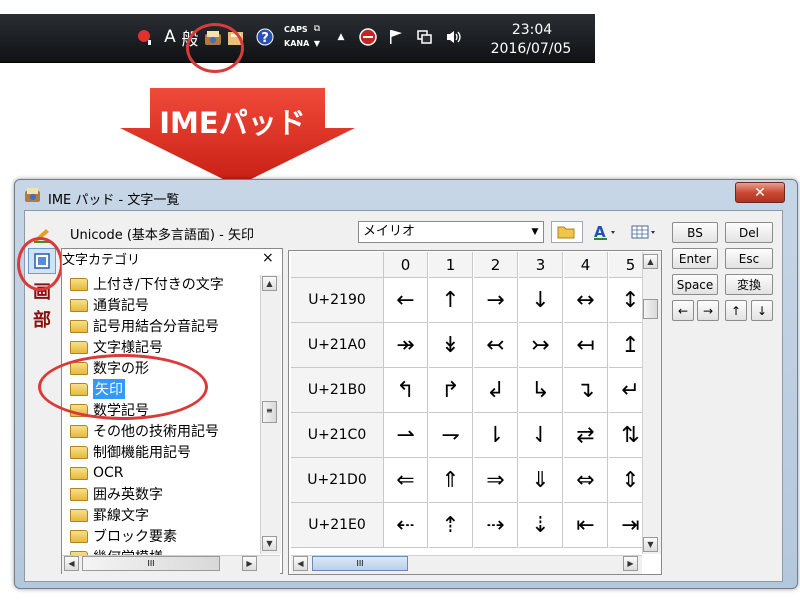 This screenshot has height=600, width=800. Describe the element at coordinates (605, 232) in the screenshot. I see `font-color-icon: A` at that location.